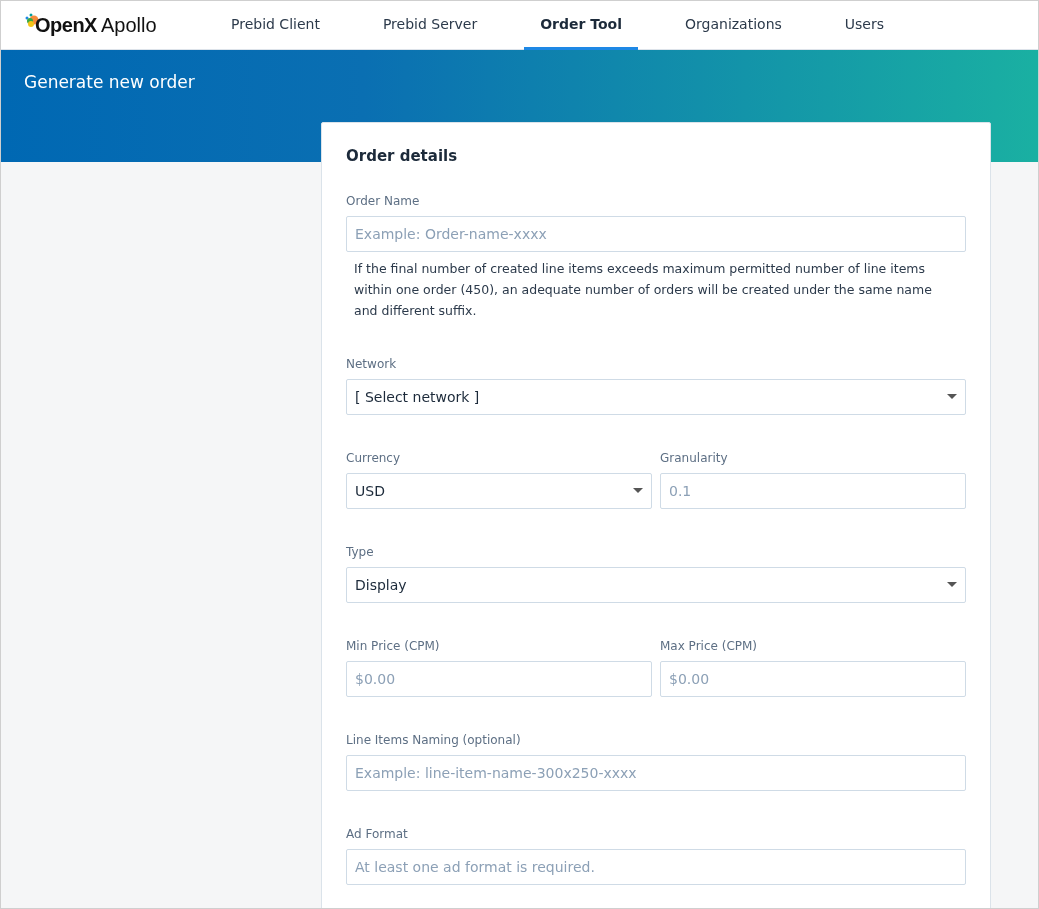  Describe the element at coordinates (430, 25) in the screenshot. I see `nav-tab: Prebid Server` at that location.